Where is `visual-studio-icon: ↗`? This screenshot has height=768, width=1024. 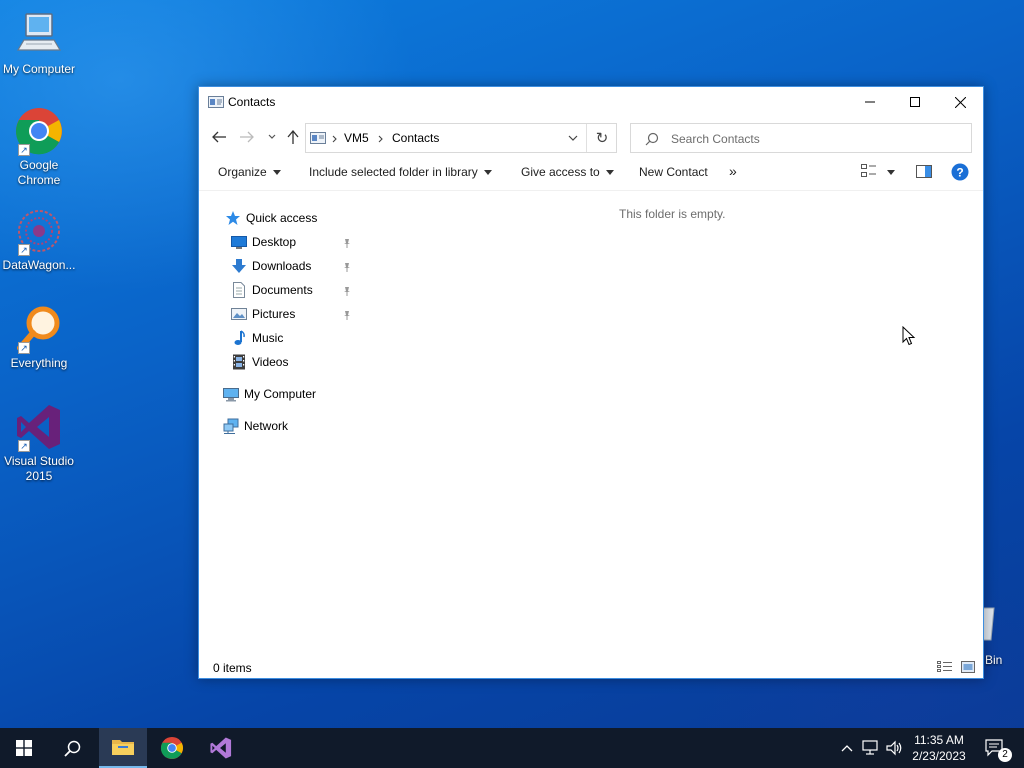 visual-studio-icon: ↗ is located at coordinates (39, 427).